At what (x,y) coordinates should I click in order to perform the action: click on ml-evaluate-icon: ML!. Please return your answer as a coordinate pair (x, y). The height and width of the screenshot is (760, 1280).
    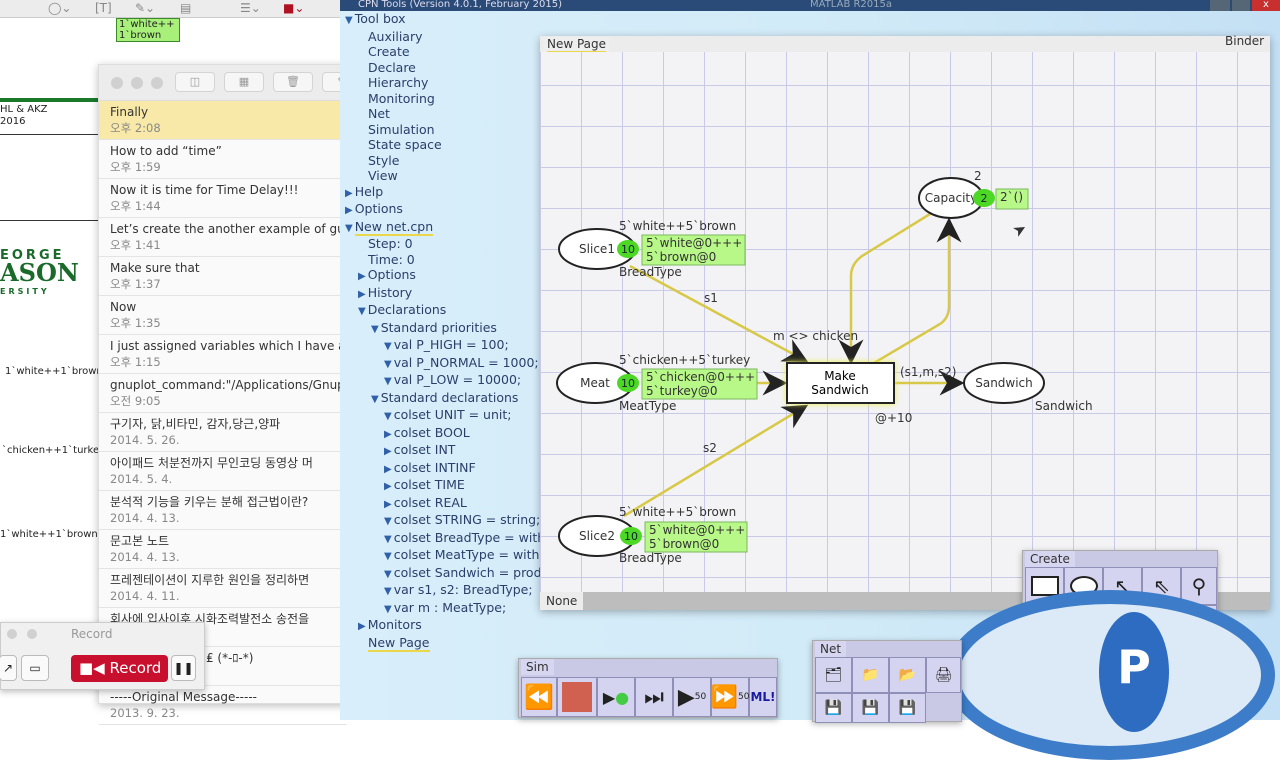
    Looking at the image, I should click on (763, 697).